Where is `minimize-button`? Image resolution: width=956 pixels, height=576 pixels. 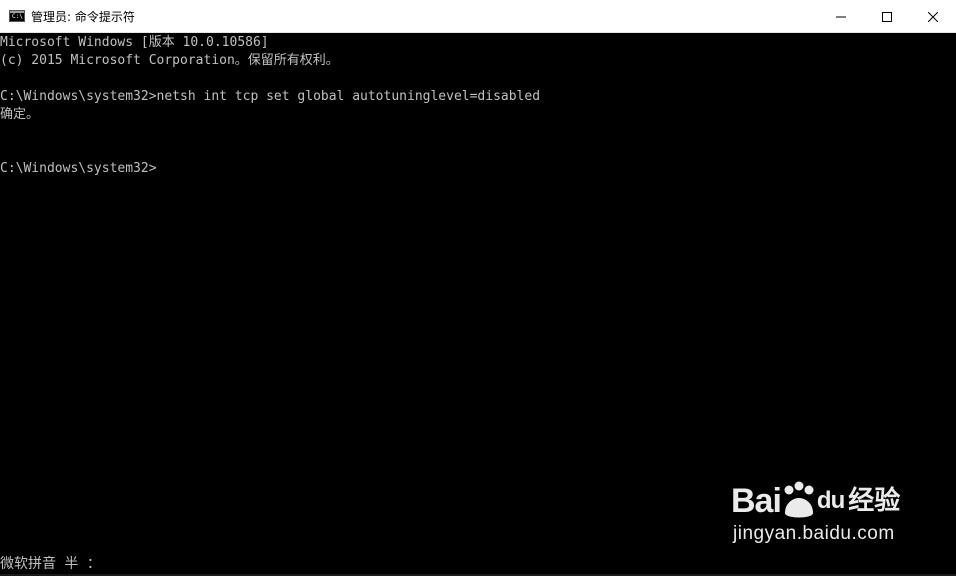 minimize-button is located at coordinates (841, 16).